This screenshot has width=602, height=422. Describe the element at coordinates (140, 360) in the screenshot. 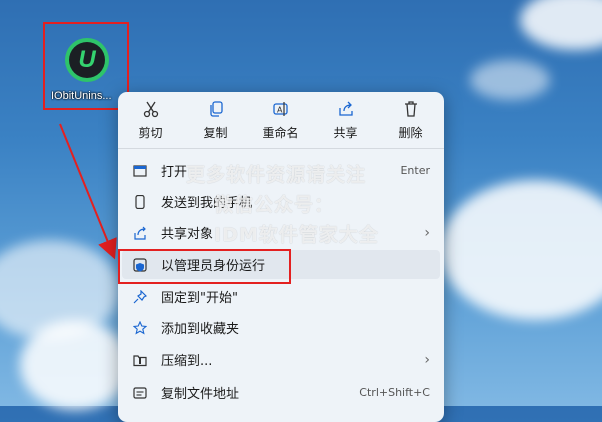

I see `folder-zip-icon` at that location.